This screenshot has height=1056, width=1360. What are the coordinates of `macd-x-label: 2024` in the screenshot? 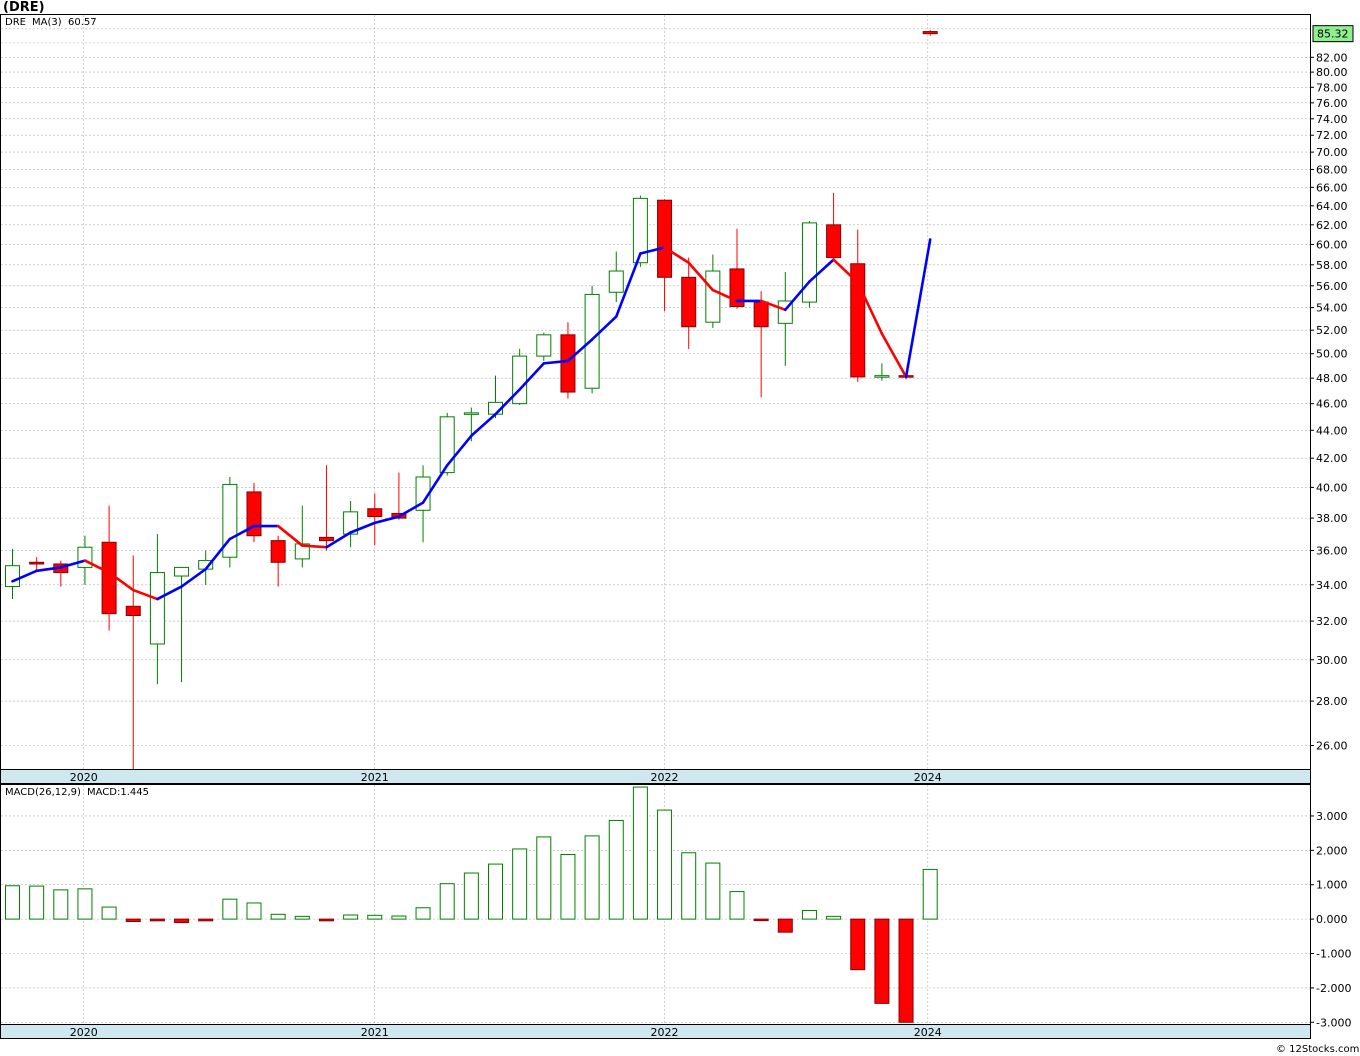 It's located at (928, 1032).